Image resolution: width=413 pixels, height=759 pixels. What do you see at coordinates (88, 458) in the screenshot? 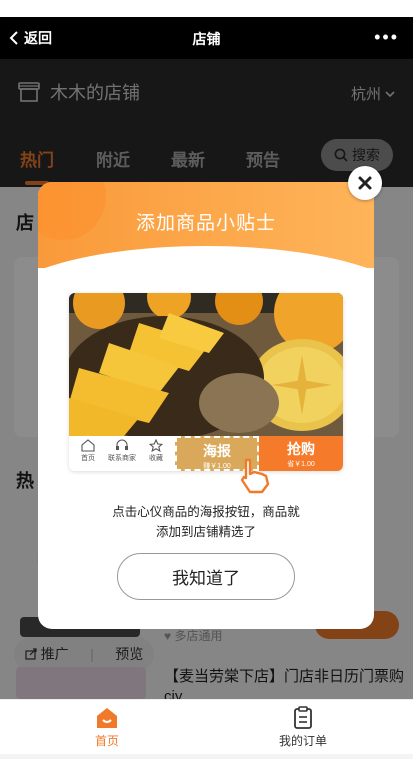
I see `poster-home-label: 首页` at bounding box center [88, 458].